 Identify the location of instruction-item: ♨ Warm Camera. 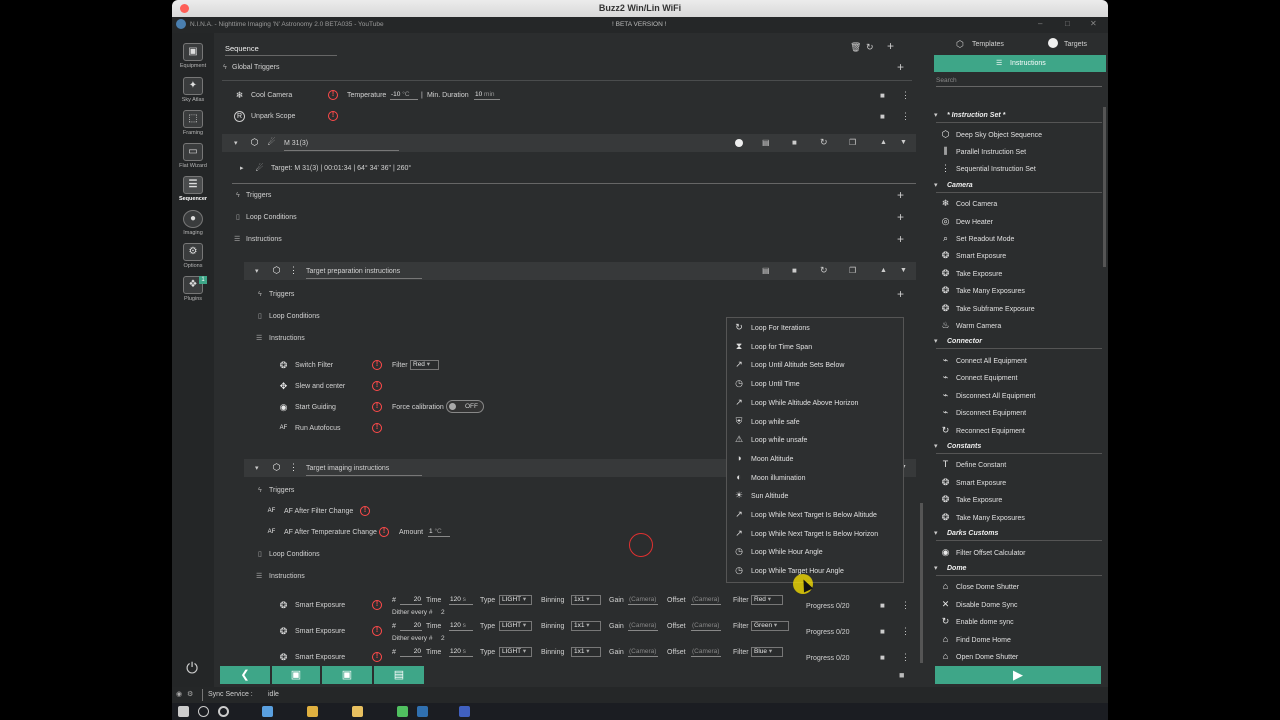
(1020, 325).